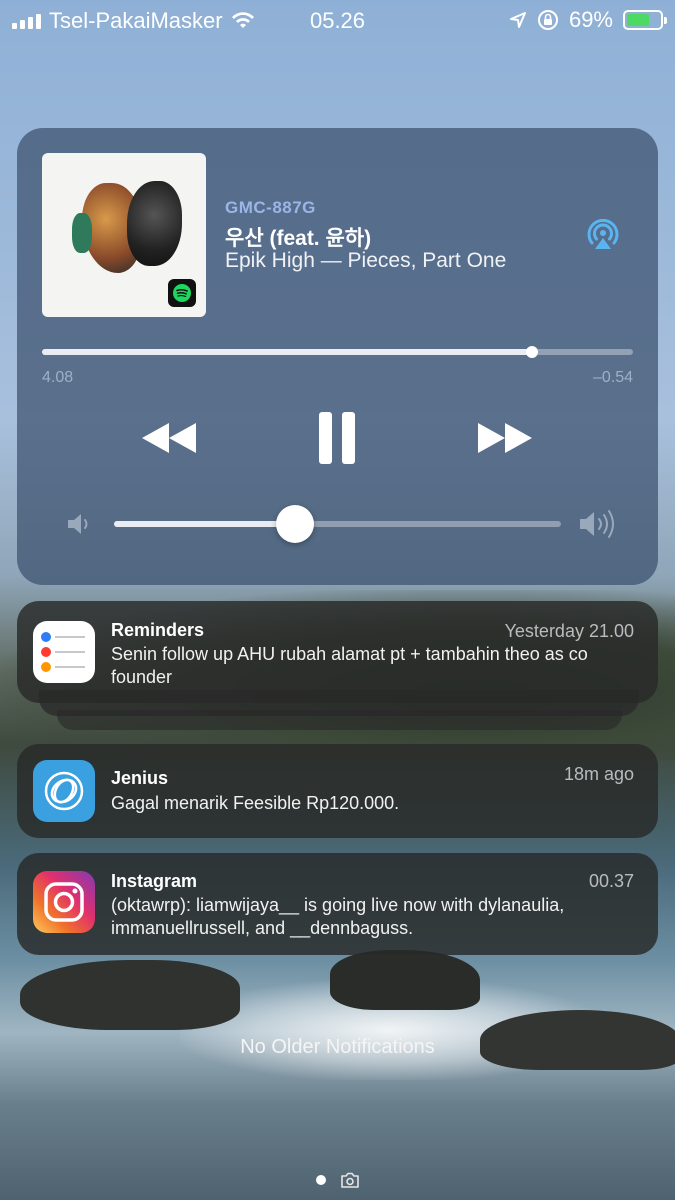 The height and width of the screenshot is (1200, 675). I want to click on notification-app-name: Jenius, so click(140, 778).